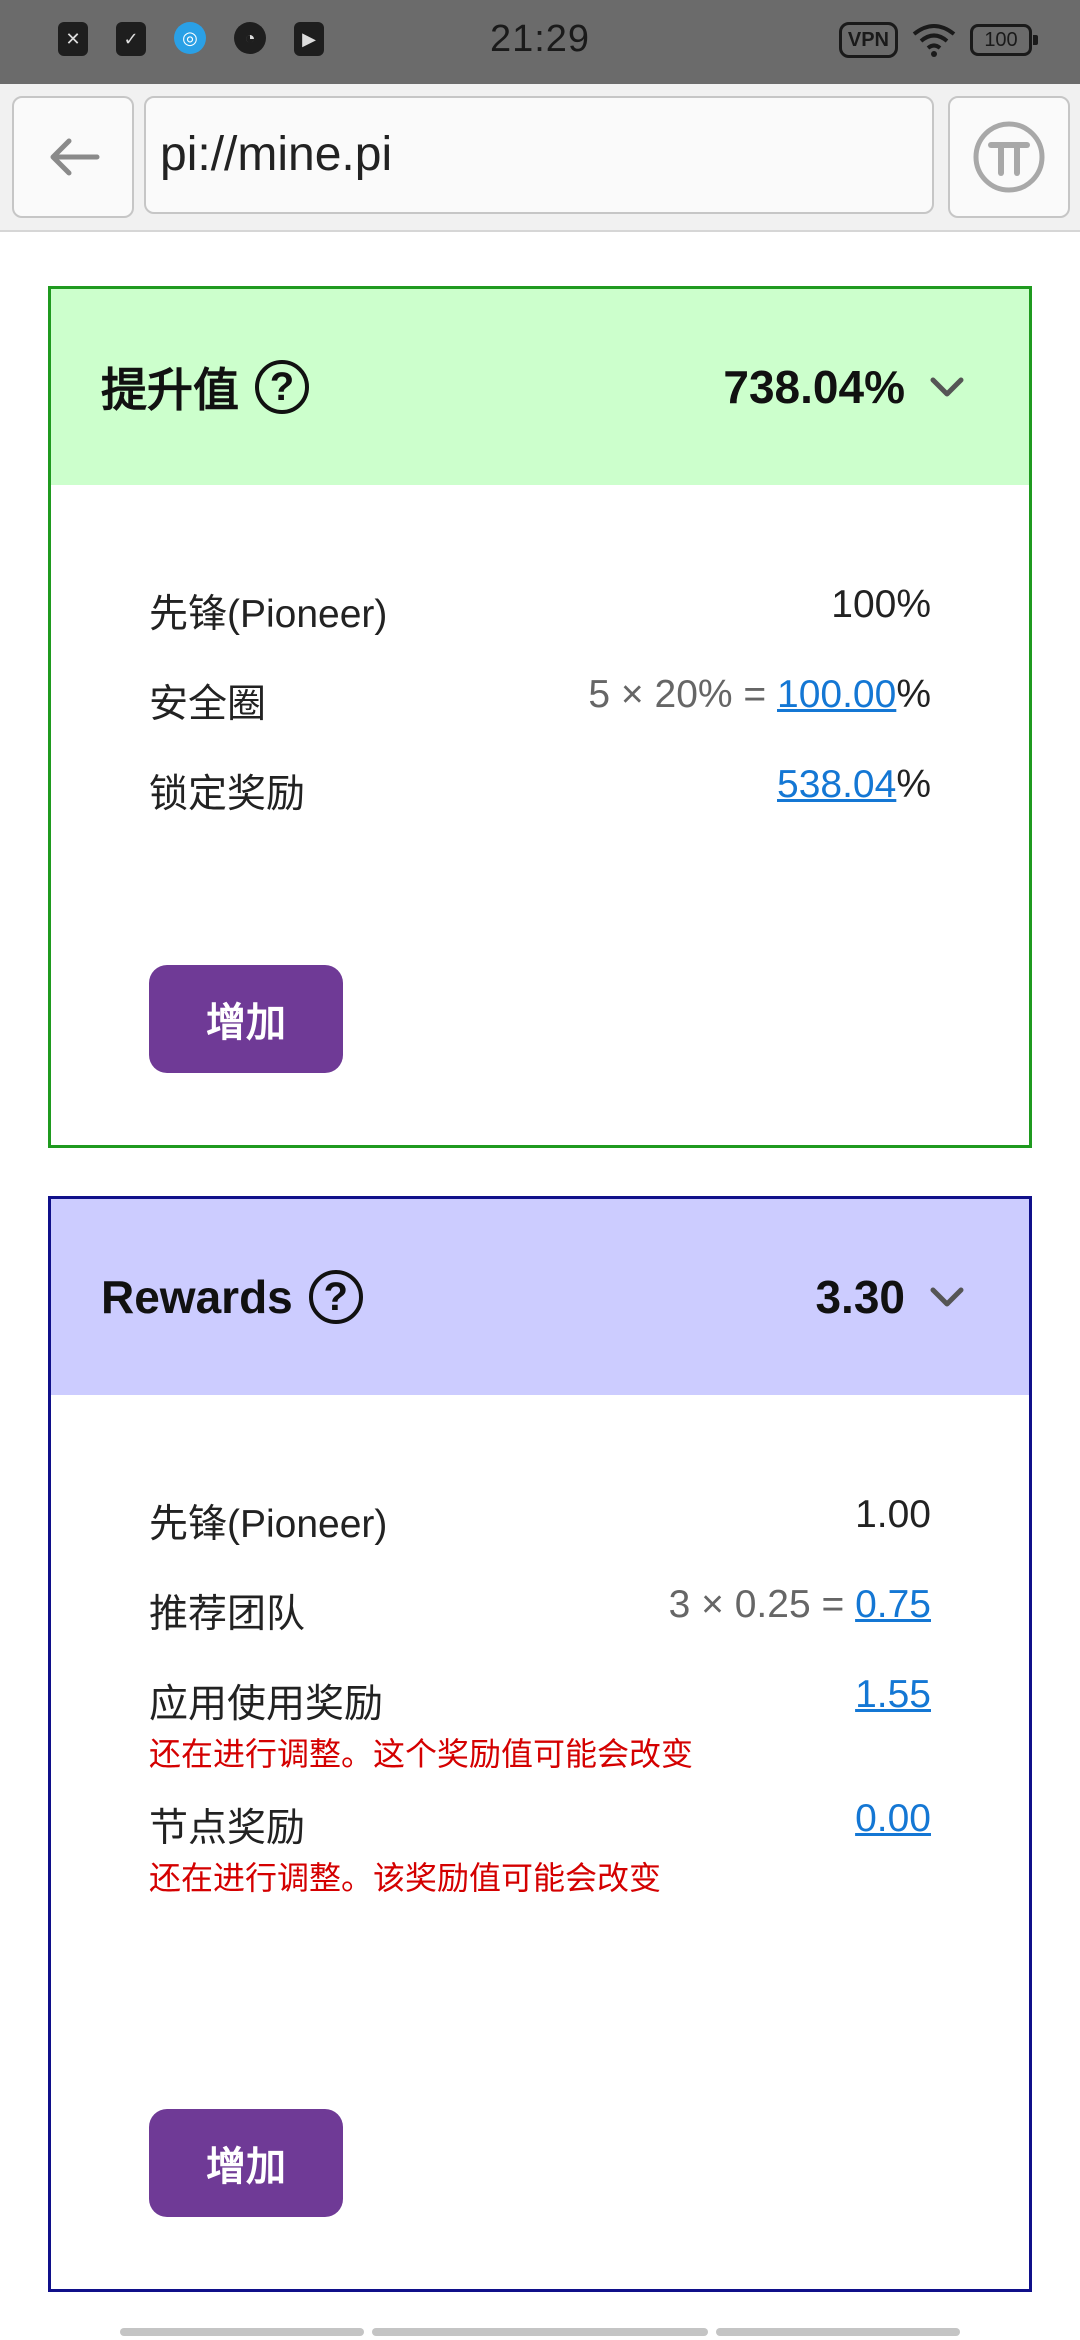 This screenshot has width=1080, height=2340. I want to click on boost-increase-button: 增加, so click(246, 1019).